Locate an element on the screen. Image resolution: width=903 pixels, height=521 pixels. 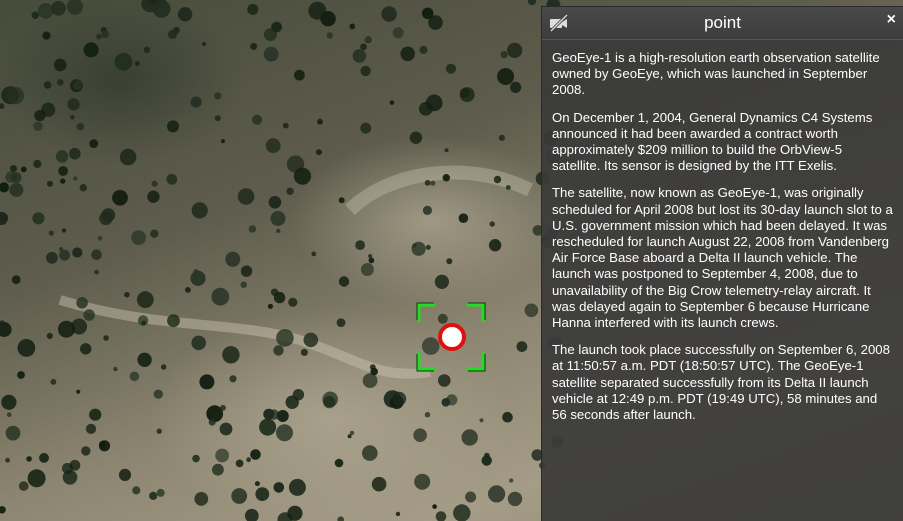
info-box-title: point is located at coordinates (722, 22).